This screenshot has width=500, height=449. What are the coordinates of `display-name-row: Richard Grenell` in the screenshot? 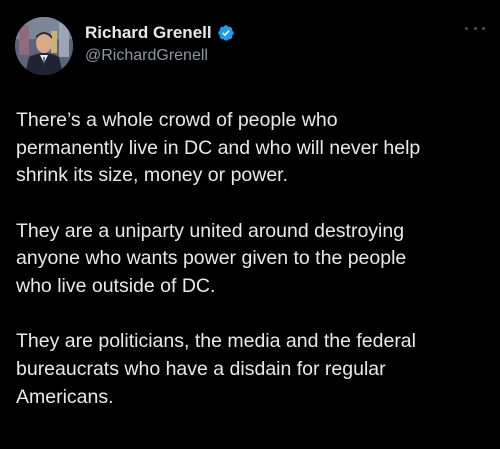 It's located at (160, 33).